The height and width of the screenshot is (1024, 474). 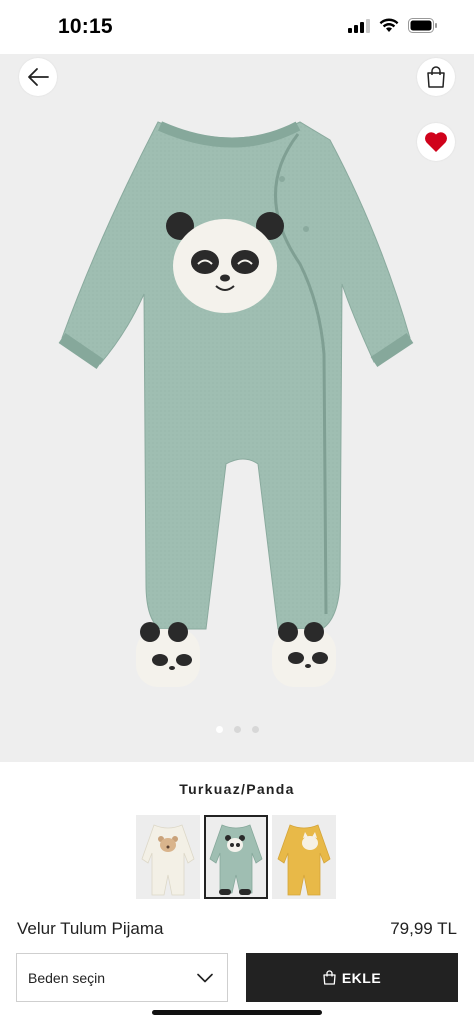 What do you see at coordinates (237, 27) in the screenshot?
I see `status-bar: 10:15` at bounding box center [237, 27].